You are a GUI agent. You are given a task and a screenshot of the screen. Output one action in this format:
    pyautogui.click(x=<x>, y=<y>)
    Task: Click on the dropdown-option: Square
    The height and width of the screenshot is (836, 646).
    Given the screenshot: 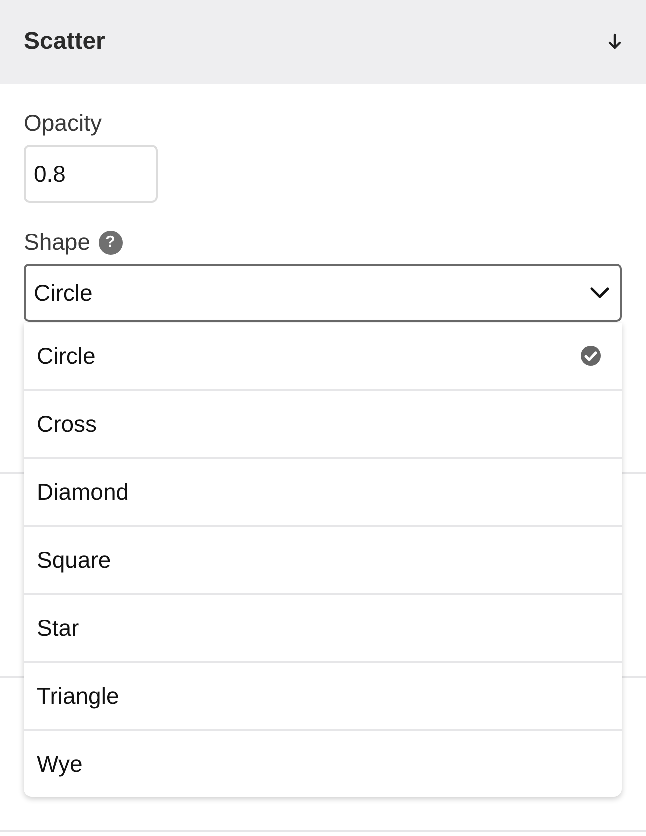 What is the action you would take?
    pyautogui.click(x=323, y=559)
    